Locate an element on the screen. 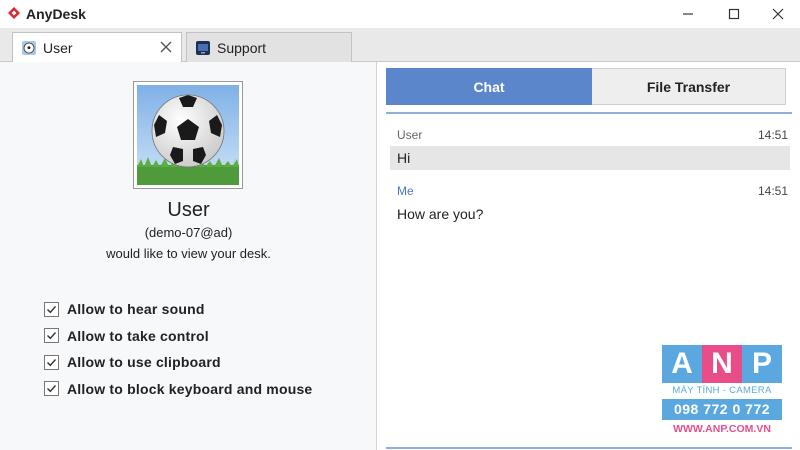 Image resolution: width=800 pixels, height=450 pixels. message-sender: User is located at coordinates (410, 135).